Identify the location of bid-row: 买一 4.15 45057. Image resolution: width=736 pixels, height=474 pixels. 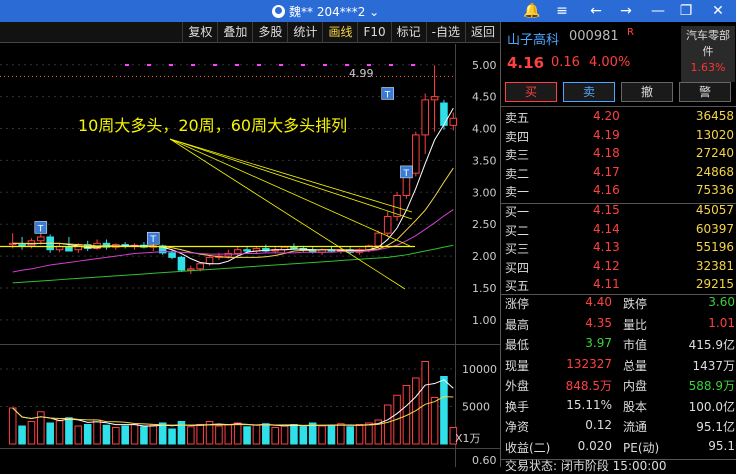
(618, 212).